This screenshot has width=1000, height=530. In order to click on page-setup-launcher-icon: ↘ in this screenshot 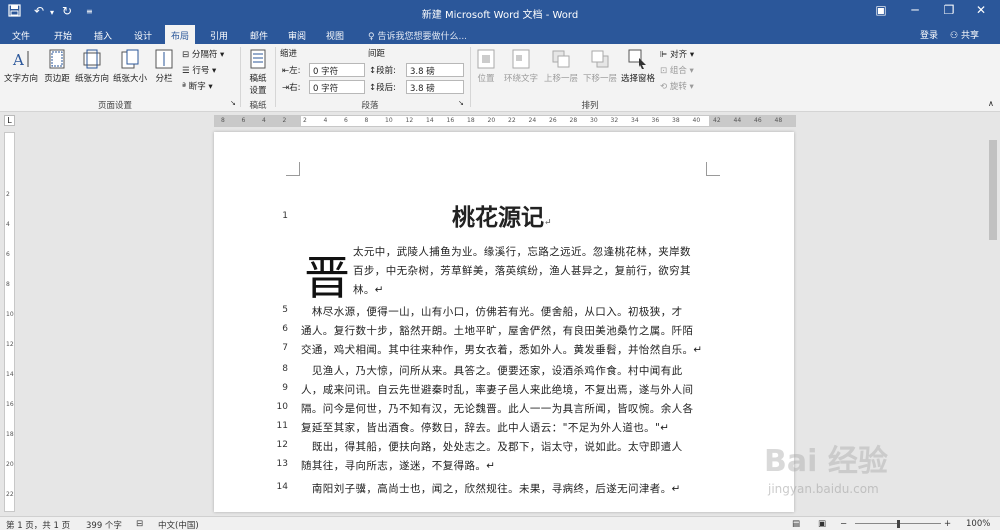, I will do `click(233, 103)`.